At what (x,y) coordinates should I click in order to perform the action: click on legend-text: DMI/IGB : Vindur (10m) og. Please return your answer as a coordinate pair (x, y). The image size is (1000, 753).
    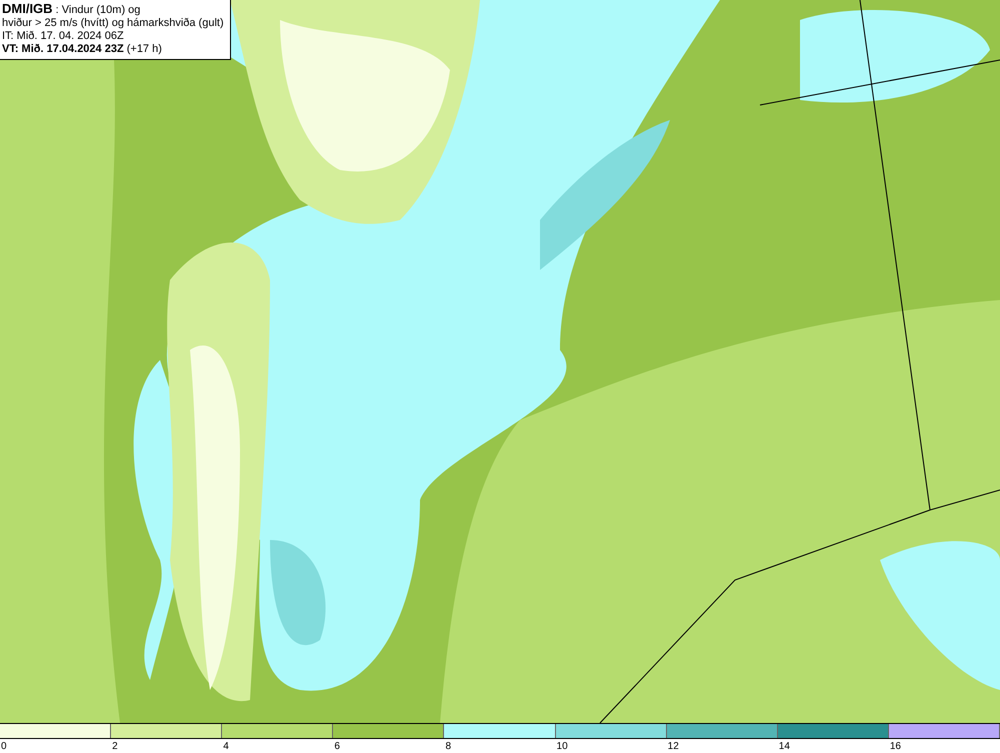
    Looking at the image, I should click on (72, 9).